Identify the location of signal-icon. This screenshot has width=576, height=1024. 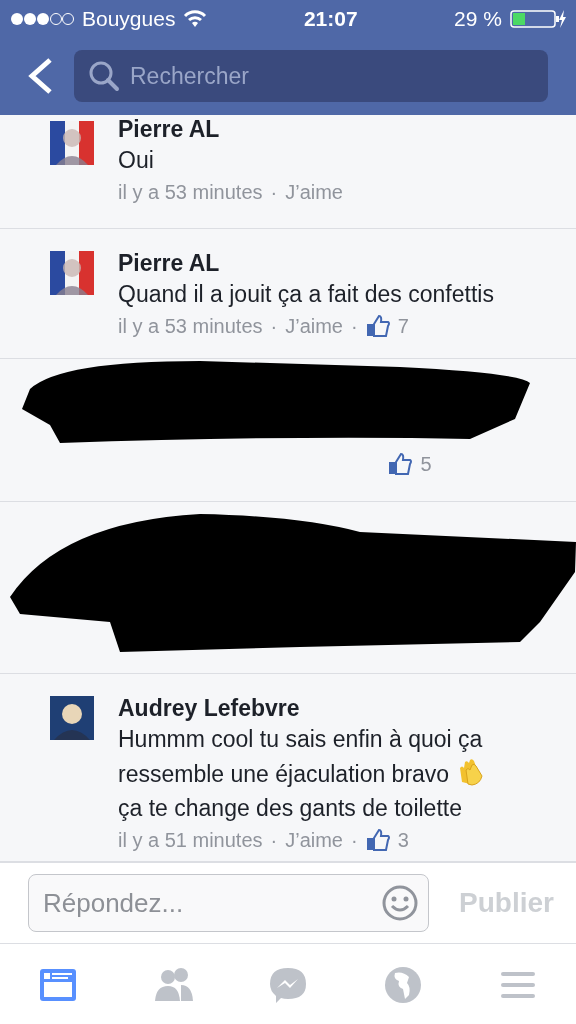
(42, 19).